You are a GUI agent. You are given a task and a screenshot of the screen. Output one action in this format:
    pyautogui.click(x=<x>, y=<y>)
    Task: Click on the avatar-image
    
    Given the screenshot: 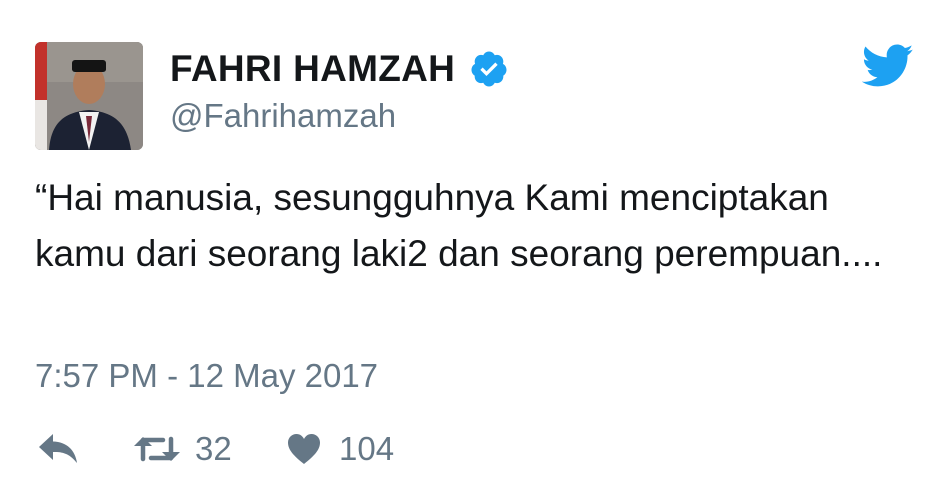 What is the action you would take?
    pyautogui.click(x=89, y=96)
    